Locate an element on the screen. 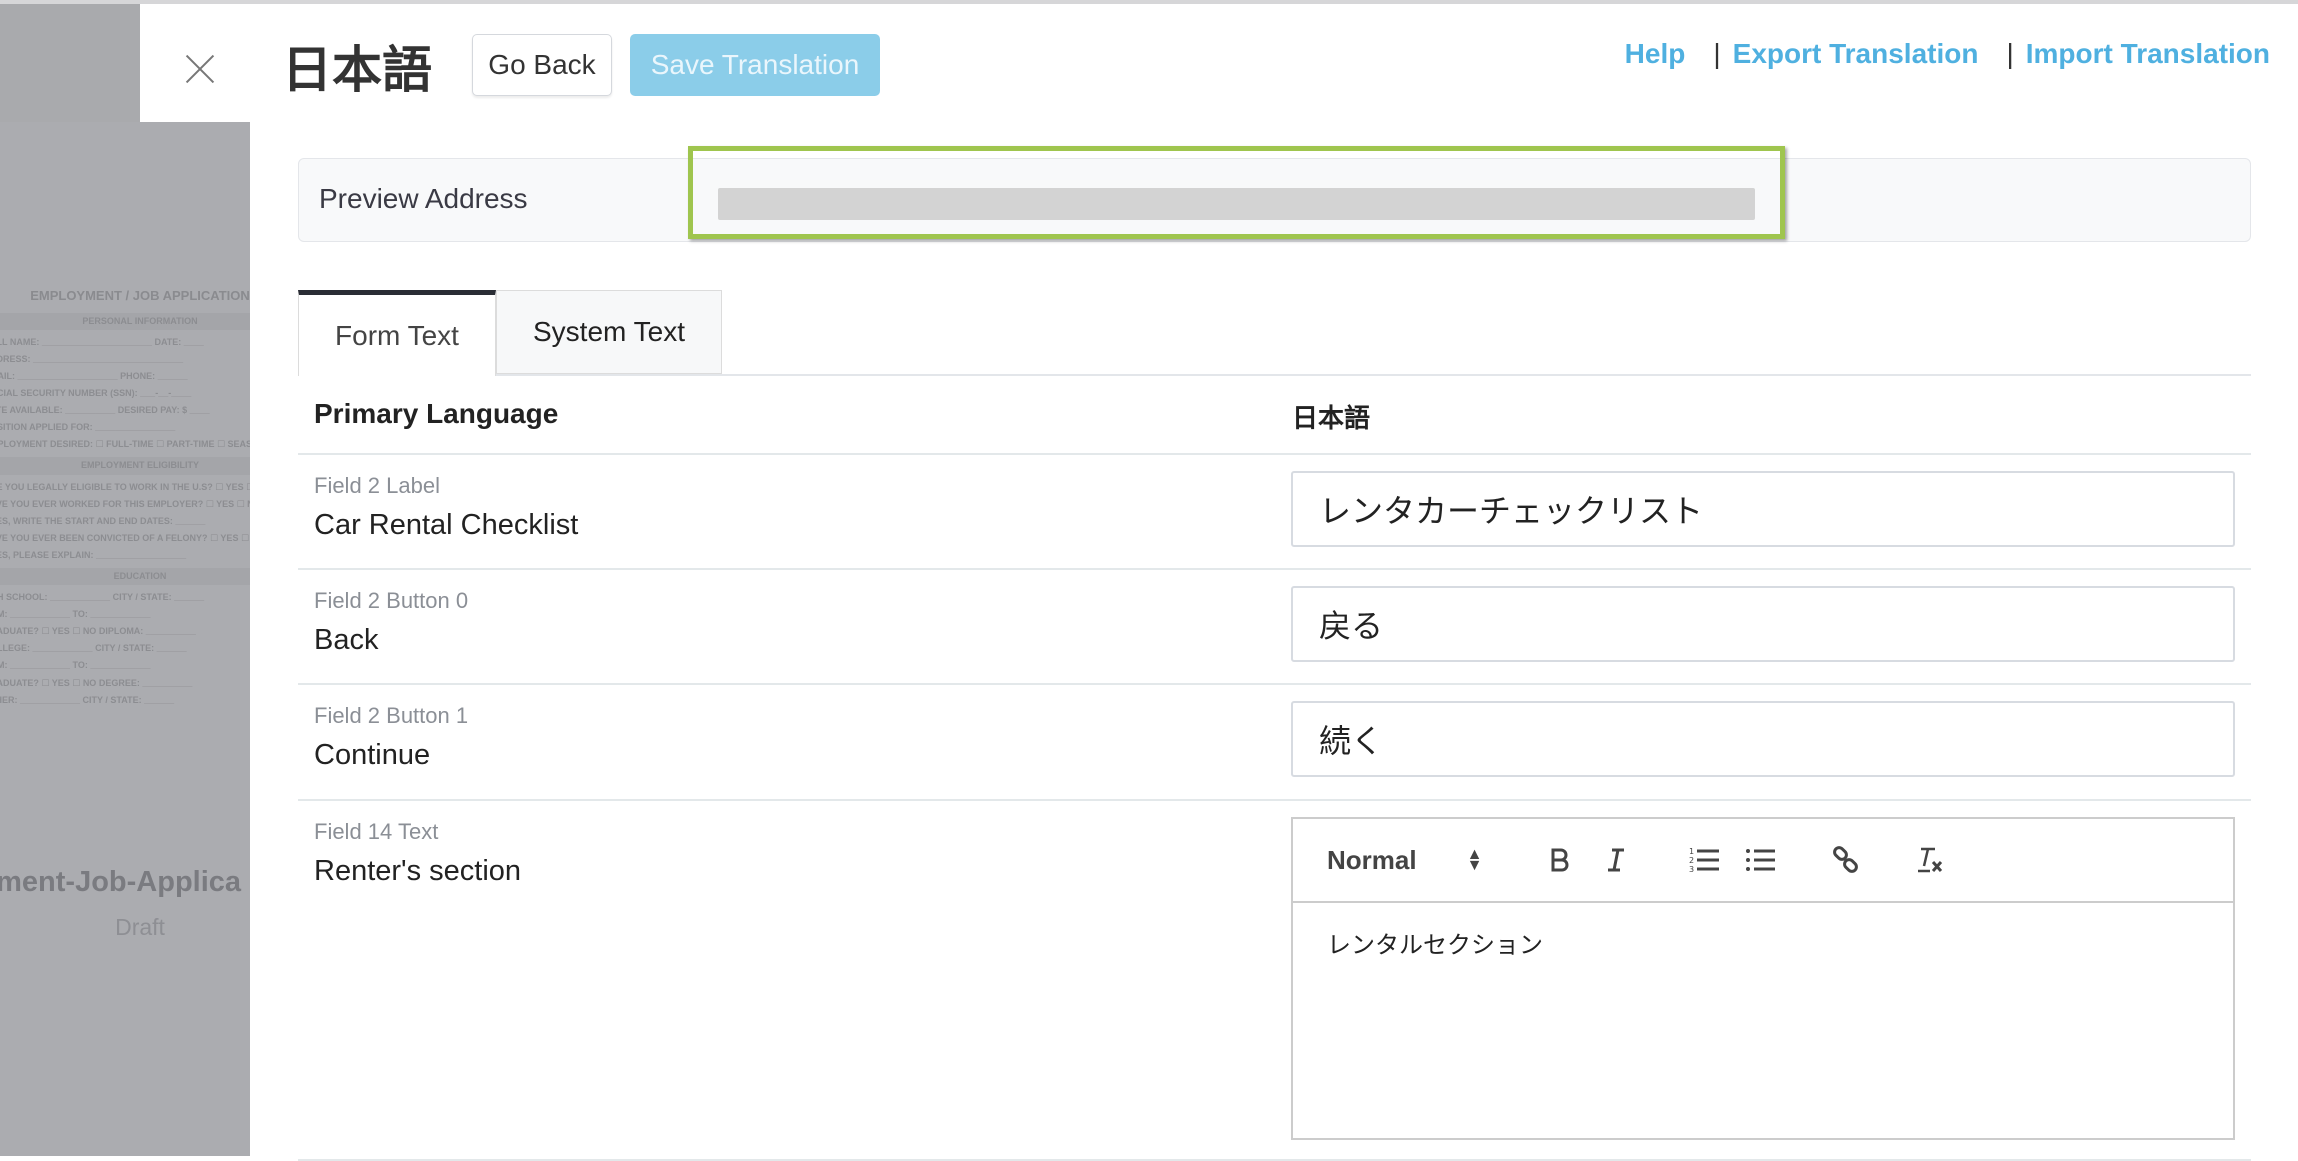 Image resolution: width=2298 pixels, height=1161 pixels. translation-input: 戻る is located at coordinates (1763, 624).